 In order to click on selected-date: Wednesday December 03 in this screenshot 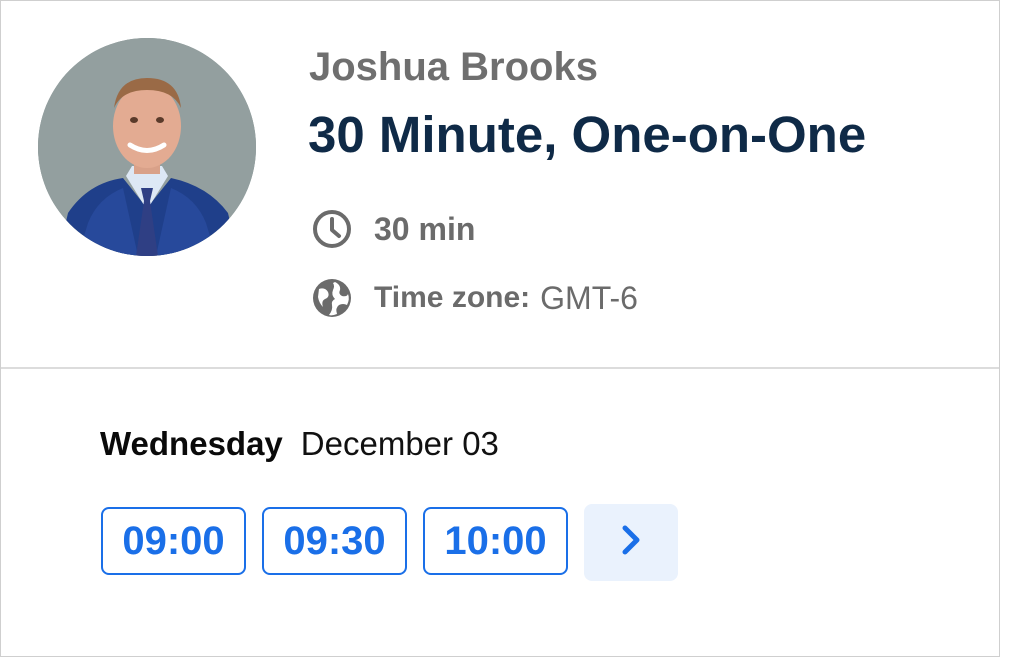, I will do `click(299, 444)`.